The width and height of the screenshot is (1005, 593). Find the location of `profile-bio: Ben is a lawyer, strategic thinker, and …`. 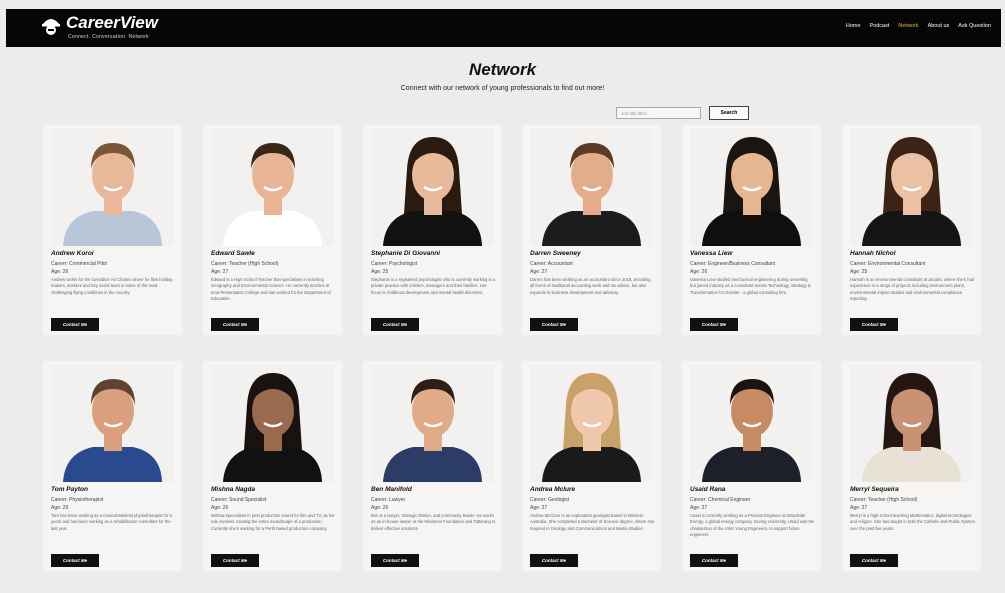

profile-bio: Ben is a lawyer, strategic thinker, and … is located at coordinates (433, 522).